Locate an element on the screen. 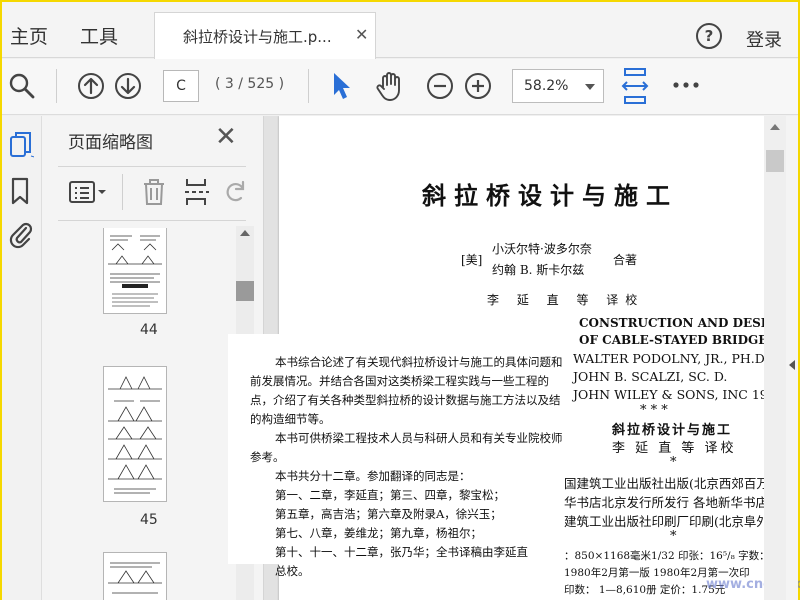 This screenshot has height=600, width=800. description-line: 的构造细节等。 is located at coordinates (290, 419).